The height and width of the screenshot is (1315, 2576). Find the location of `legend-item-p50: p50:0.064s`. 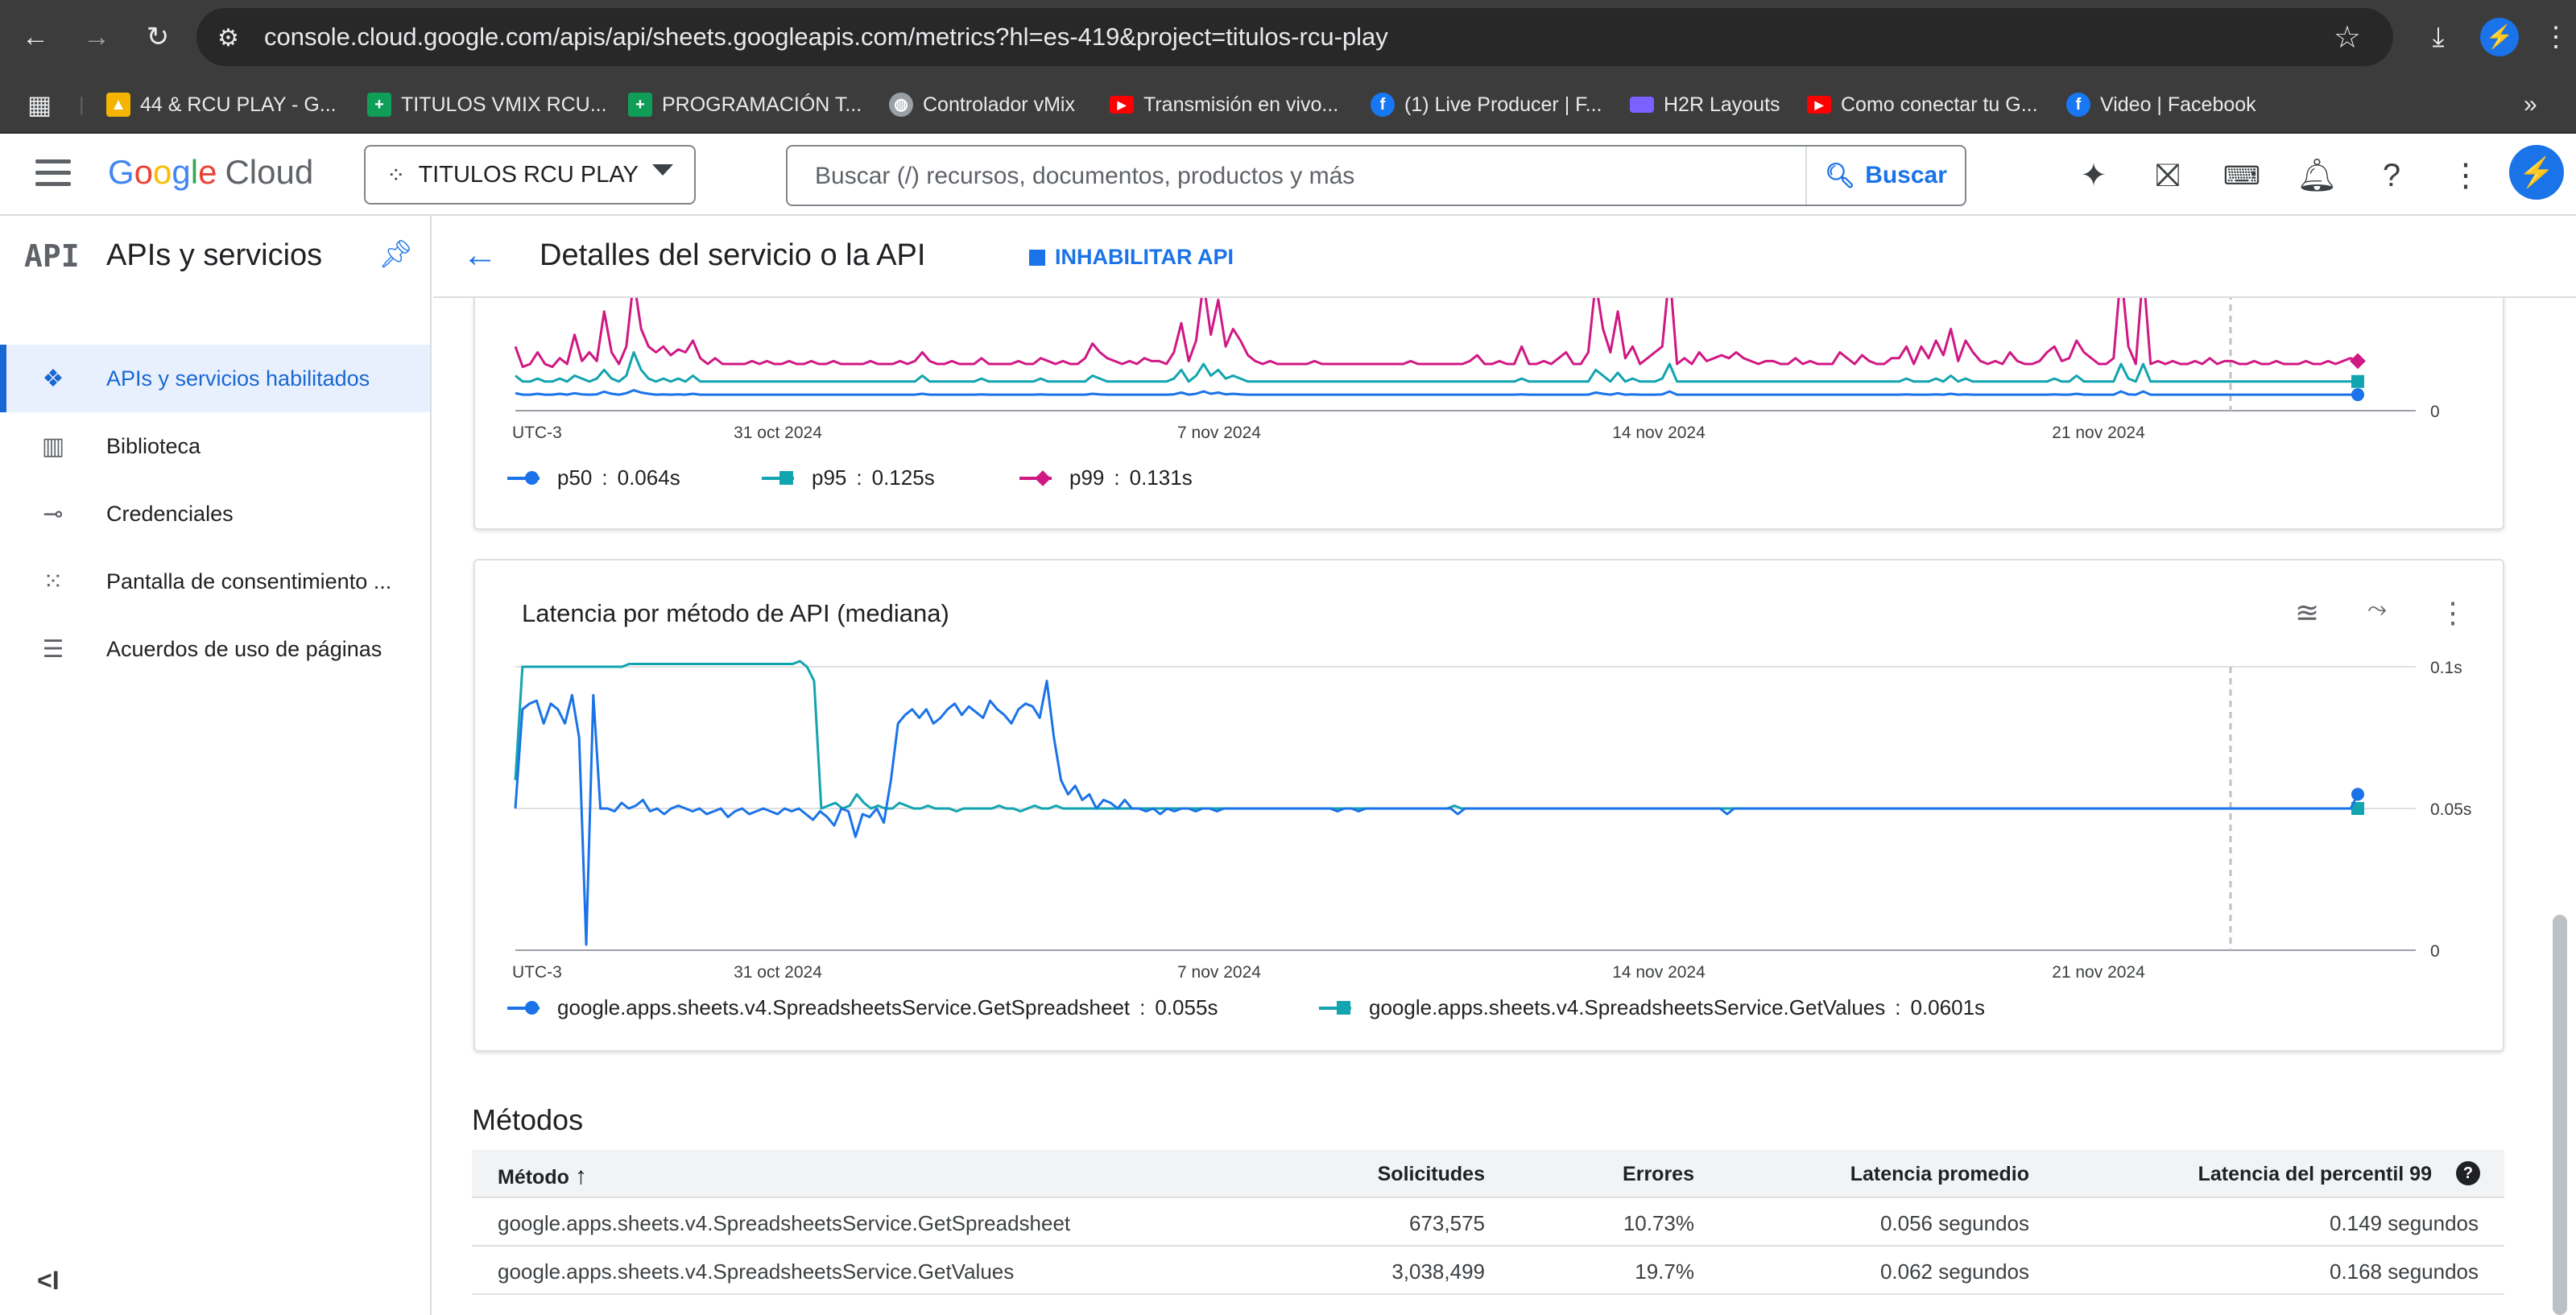

legend-item-p50: p50:0.064s is located at coordinates (594, 477).